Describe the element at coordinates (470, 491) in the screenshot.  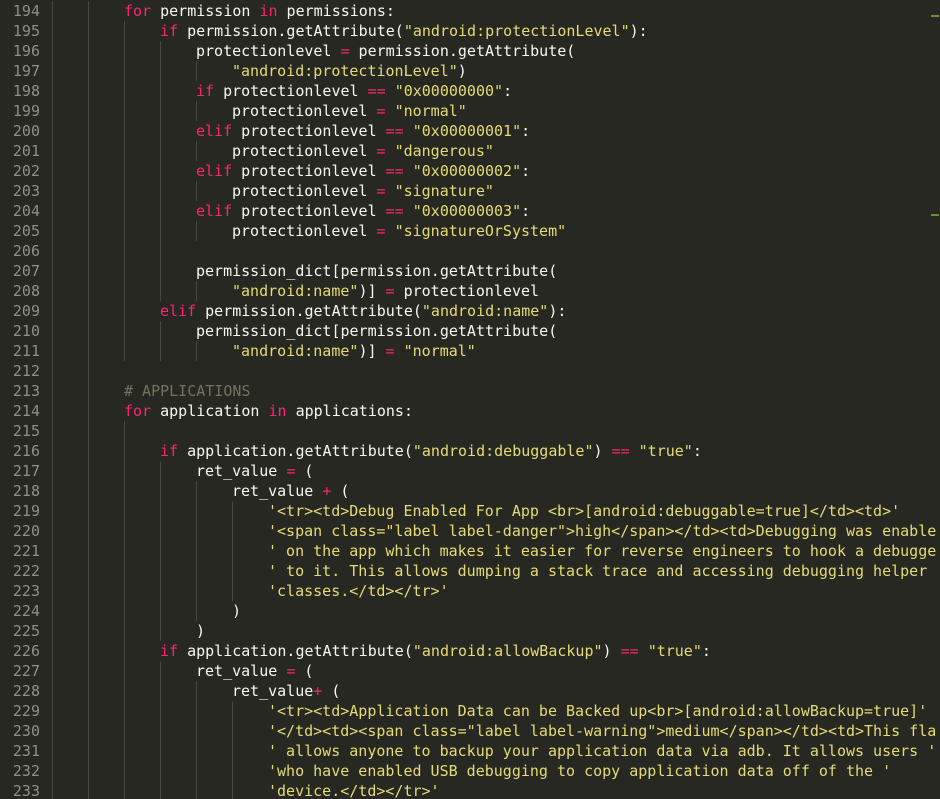
I see `code-line: 218 ret_value + (` at that location.